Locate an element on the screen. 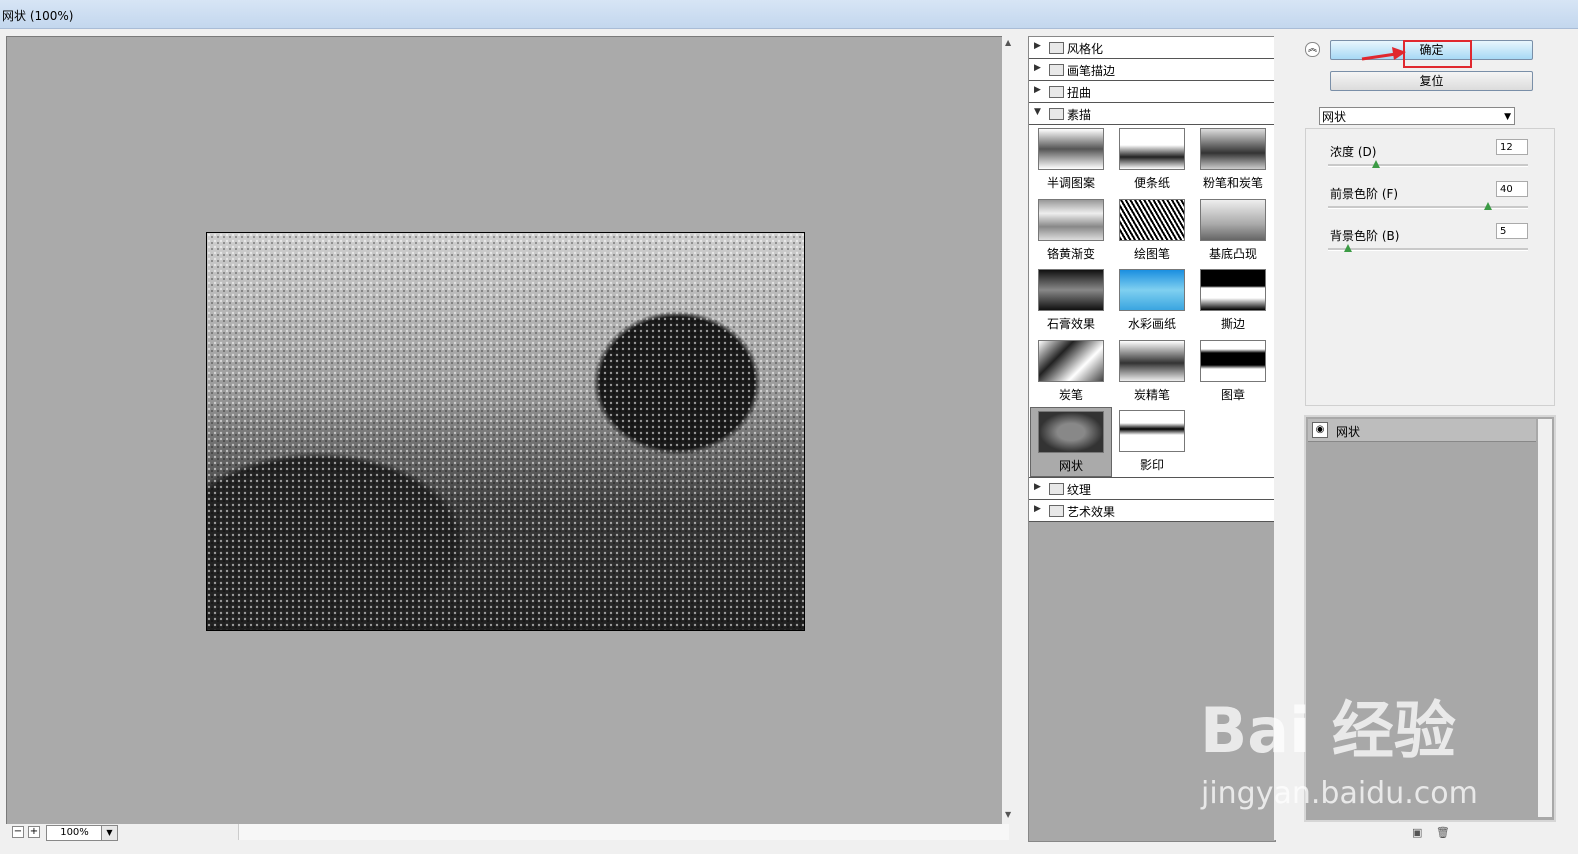 This screenshot has width=1578, height=854. effect-layer-row: ◉ 网状 is located at coordinates (1422, 430).